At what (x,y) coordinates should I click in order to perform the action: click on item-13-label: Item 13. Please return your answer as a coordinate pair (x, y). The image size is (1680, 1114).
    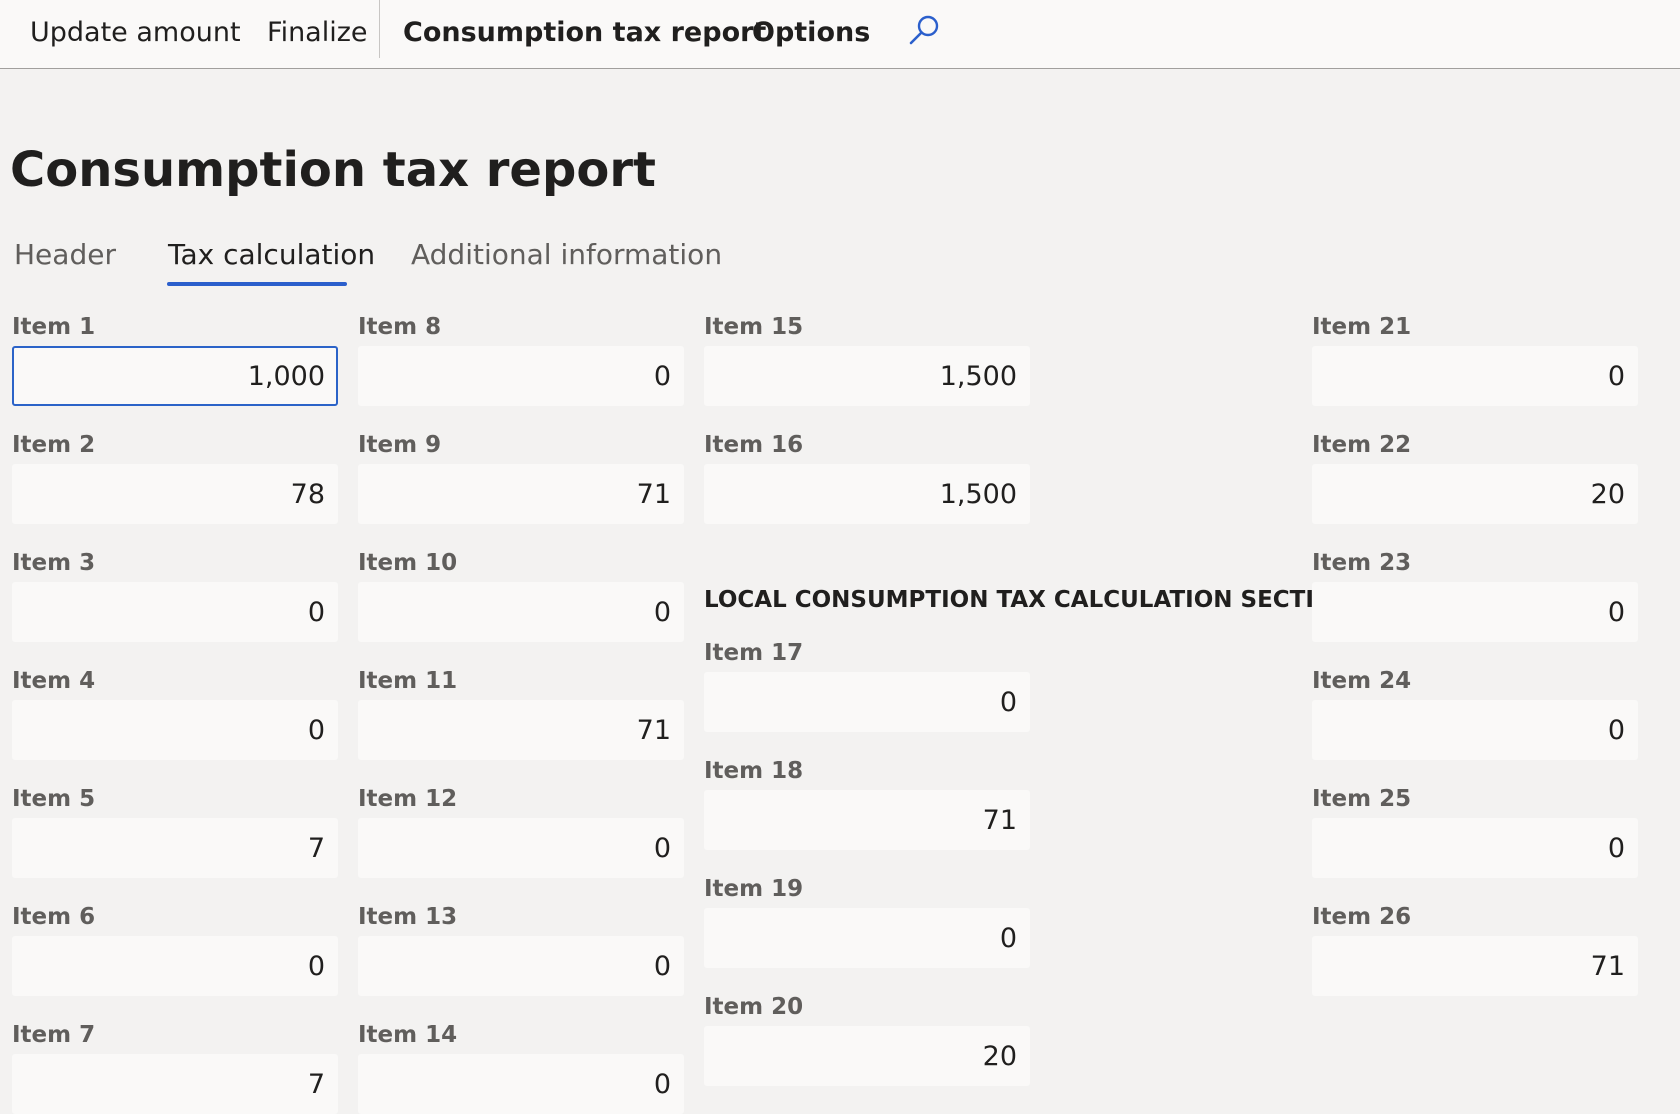
    Looking at the image, I should click on (408, 917).